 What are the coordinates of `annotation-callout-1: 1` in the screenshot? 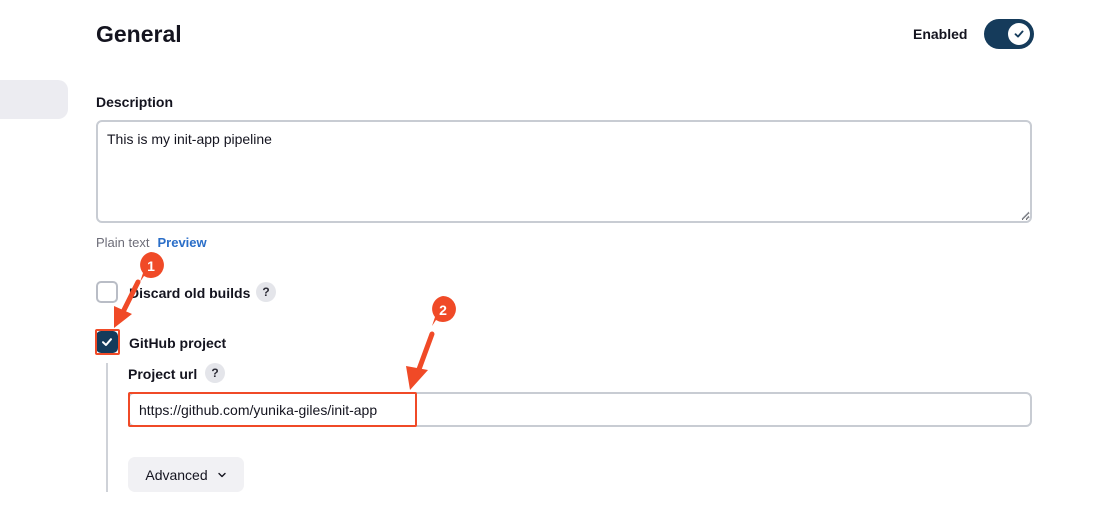 It's located at (151, 266).